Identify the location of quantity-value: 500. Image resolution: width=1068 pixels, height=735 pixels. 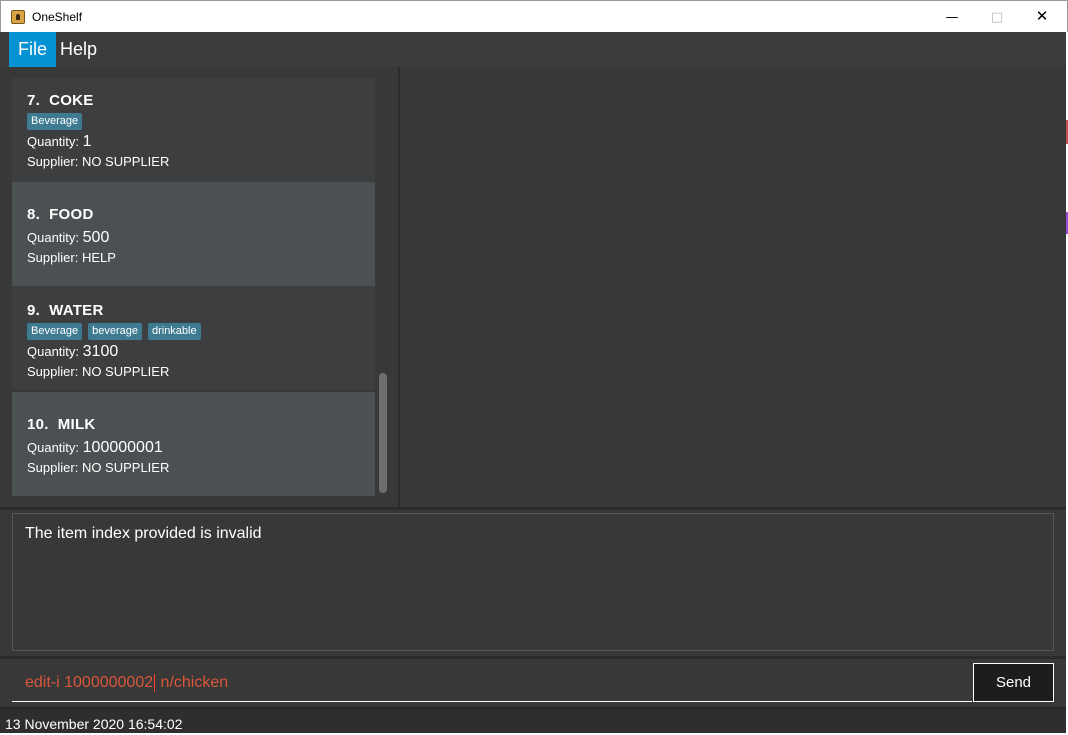
(96, 237).